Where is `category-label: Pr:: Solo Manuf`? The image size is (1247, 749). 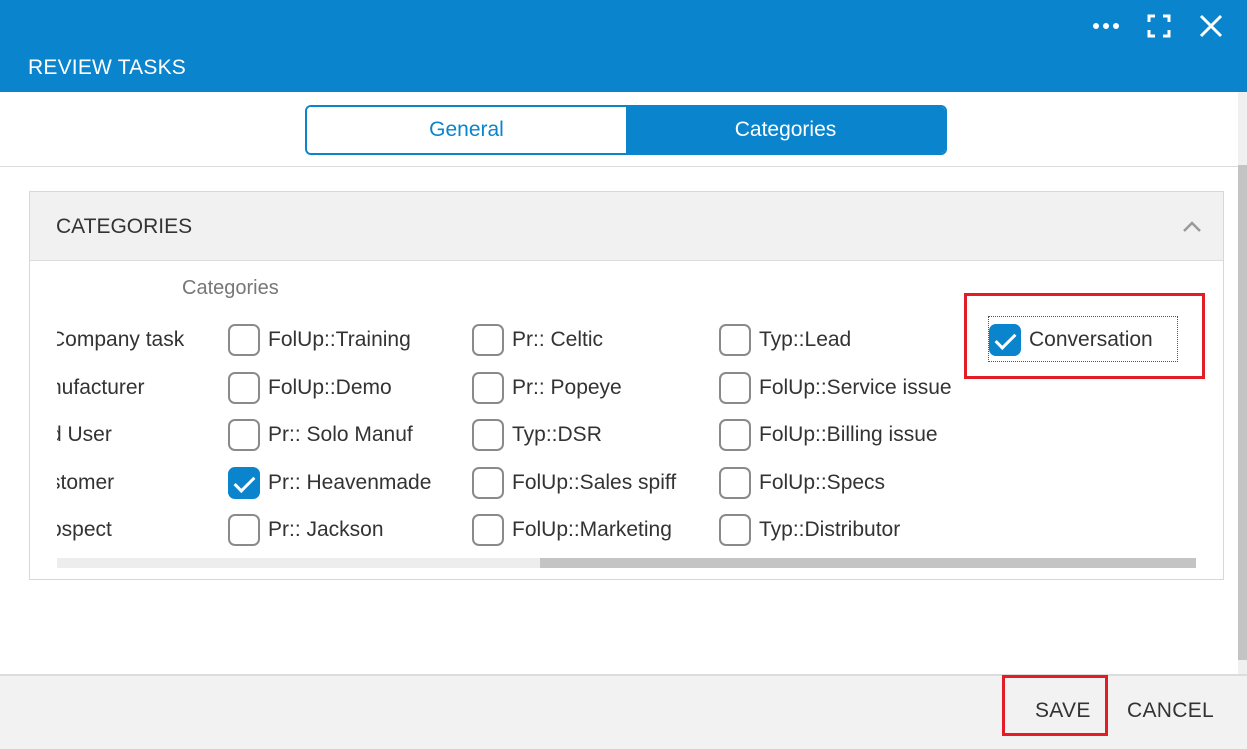 category-label: Pr:: Solo Manuf is located at coordinates (340, 434).